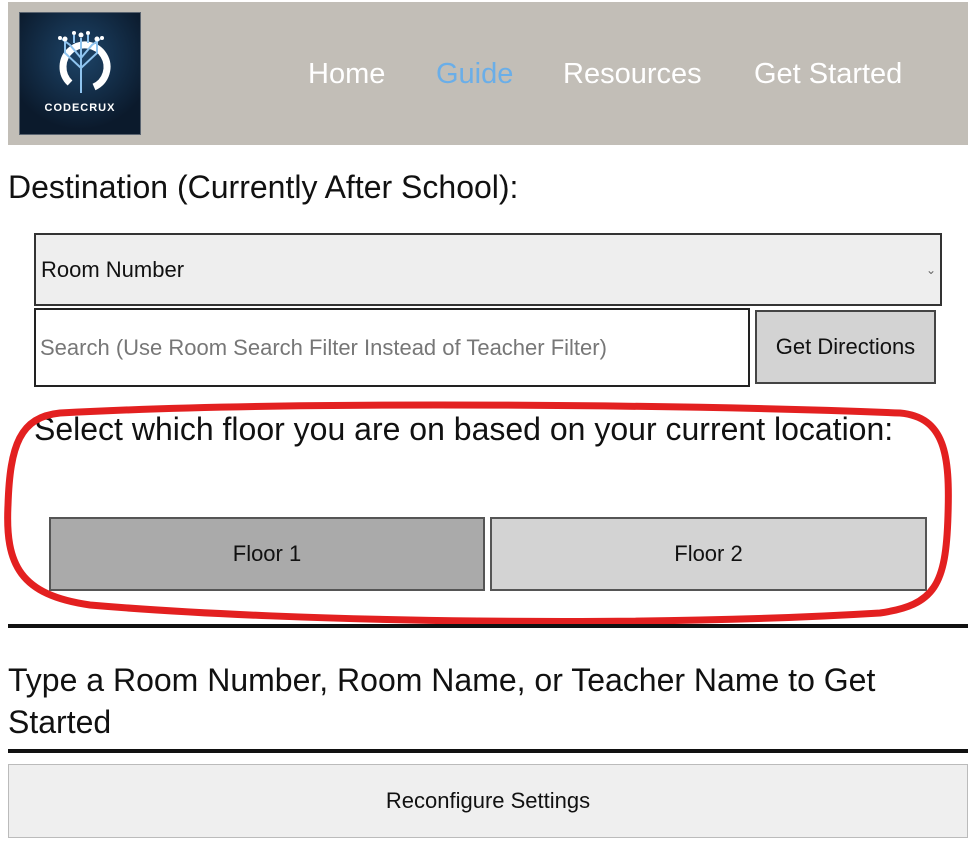 This screenshot has height=846, width=972. Describe the element at coordinates (488, 269) in the screenshot. I see `destination-type-select: Room Number ⌄` at that location.